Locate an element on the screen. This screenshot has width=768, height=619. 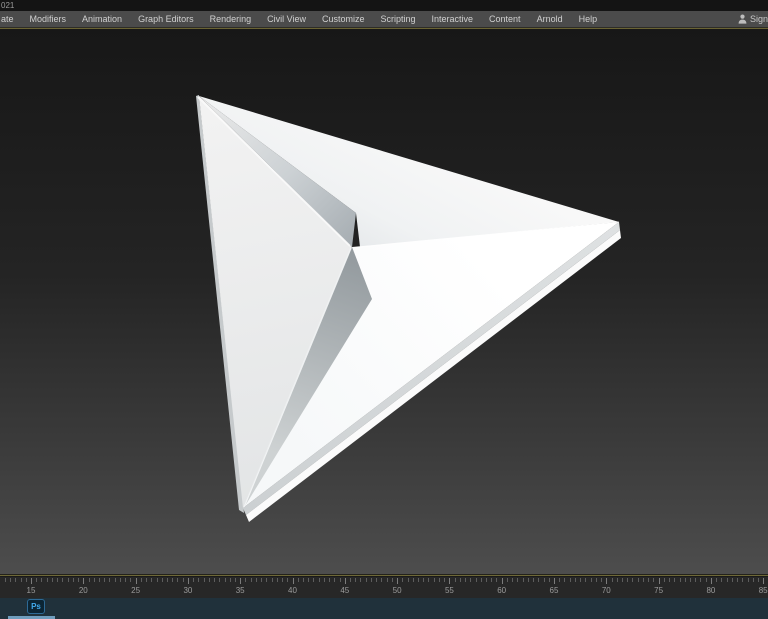
menu-item-arnold: Arnold is located at coordinates (550, 19).